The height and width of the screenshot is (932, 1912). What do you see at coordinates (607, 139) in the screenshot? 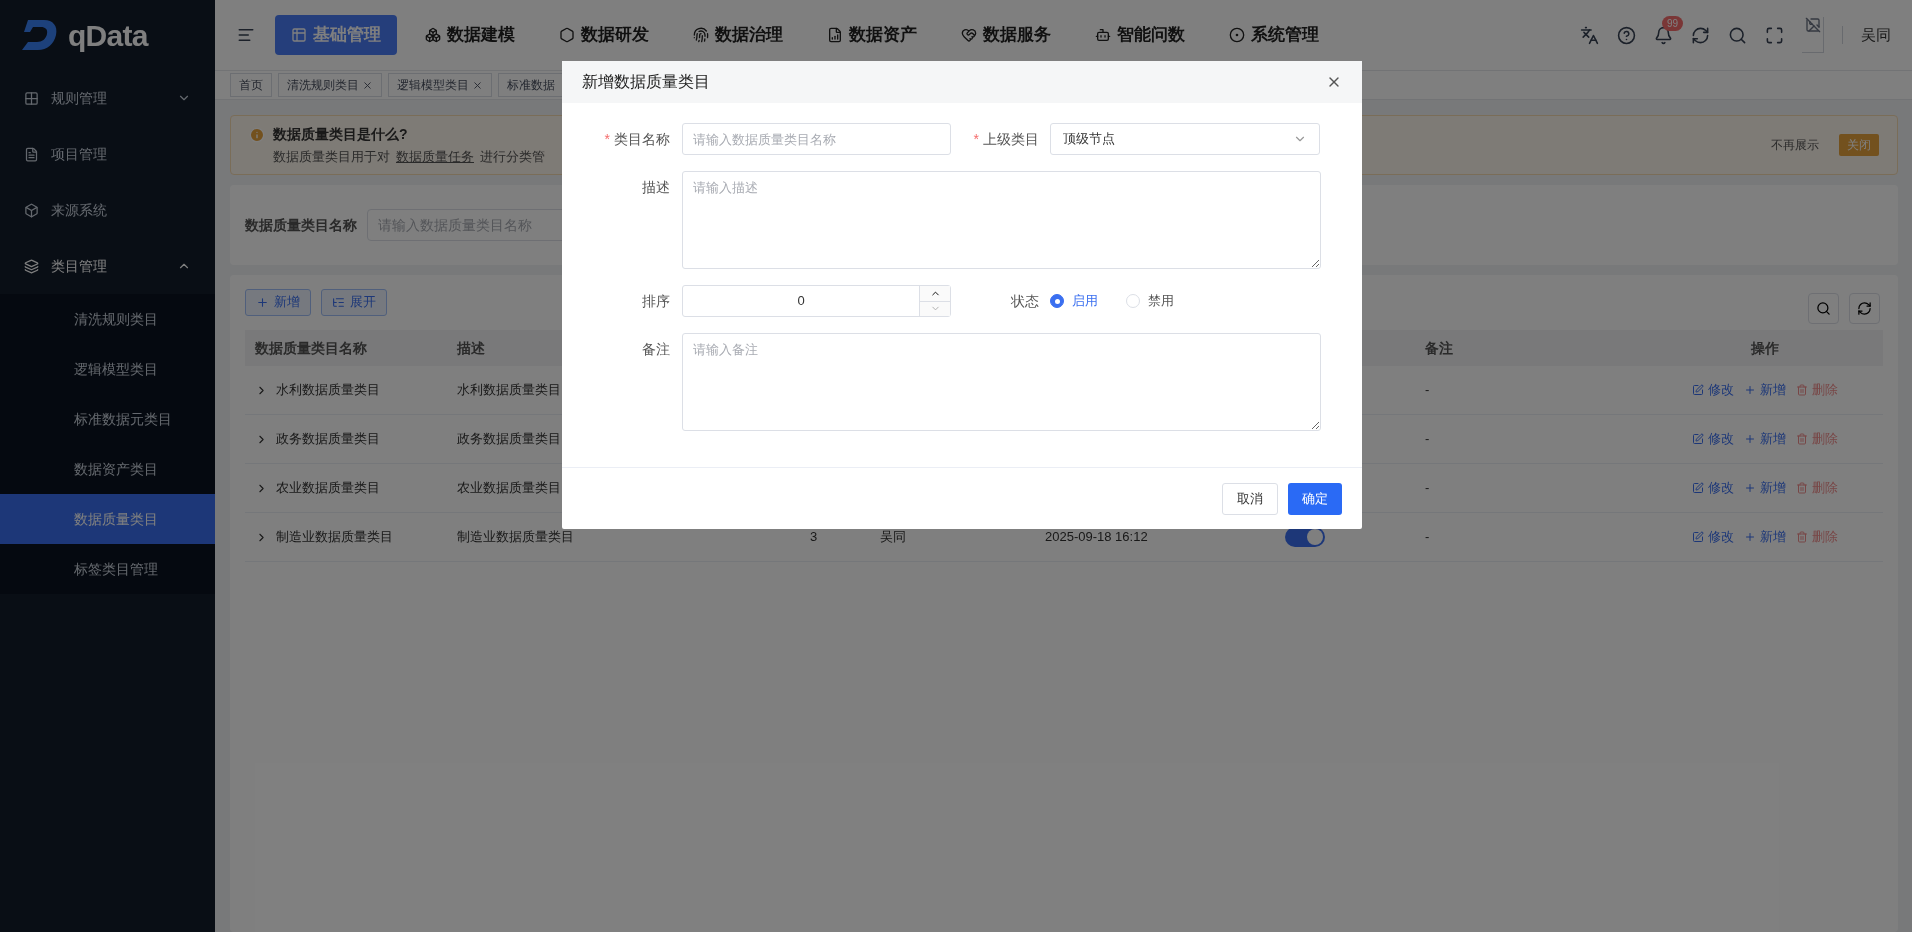
I see `required-mark: *` at bounding box center [607, 139].